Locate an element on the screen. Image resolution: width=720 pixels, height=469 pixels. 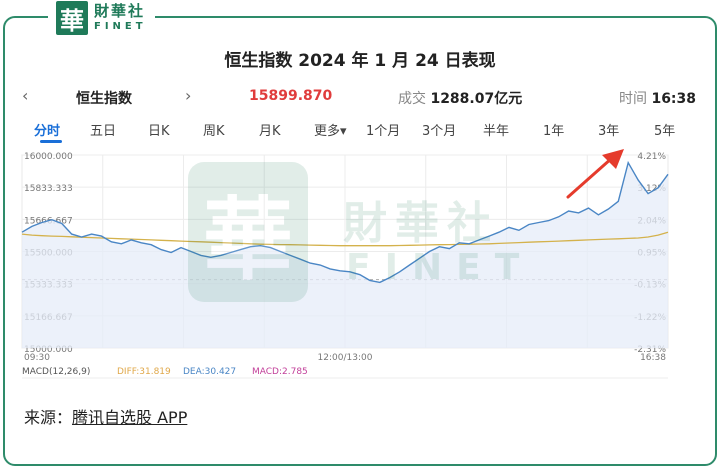
time-value: 16:38 is located at coordinates (674, 99).